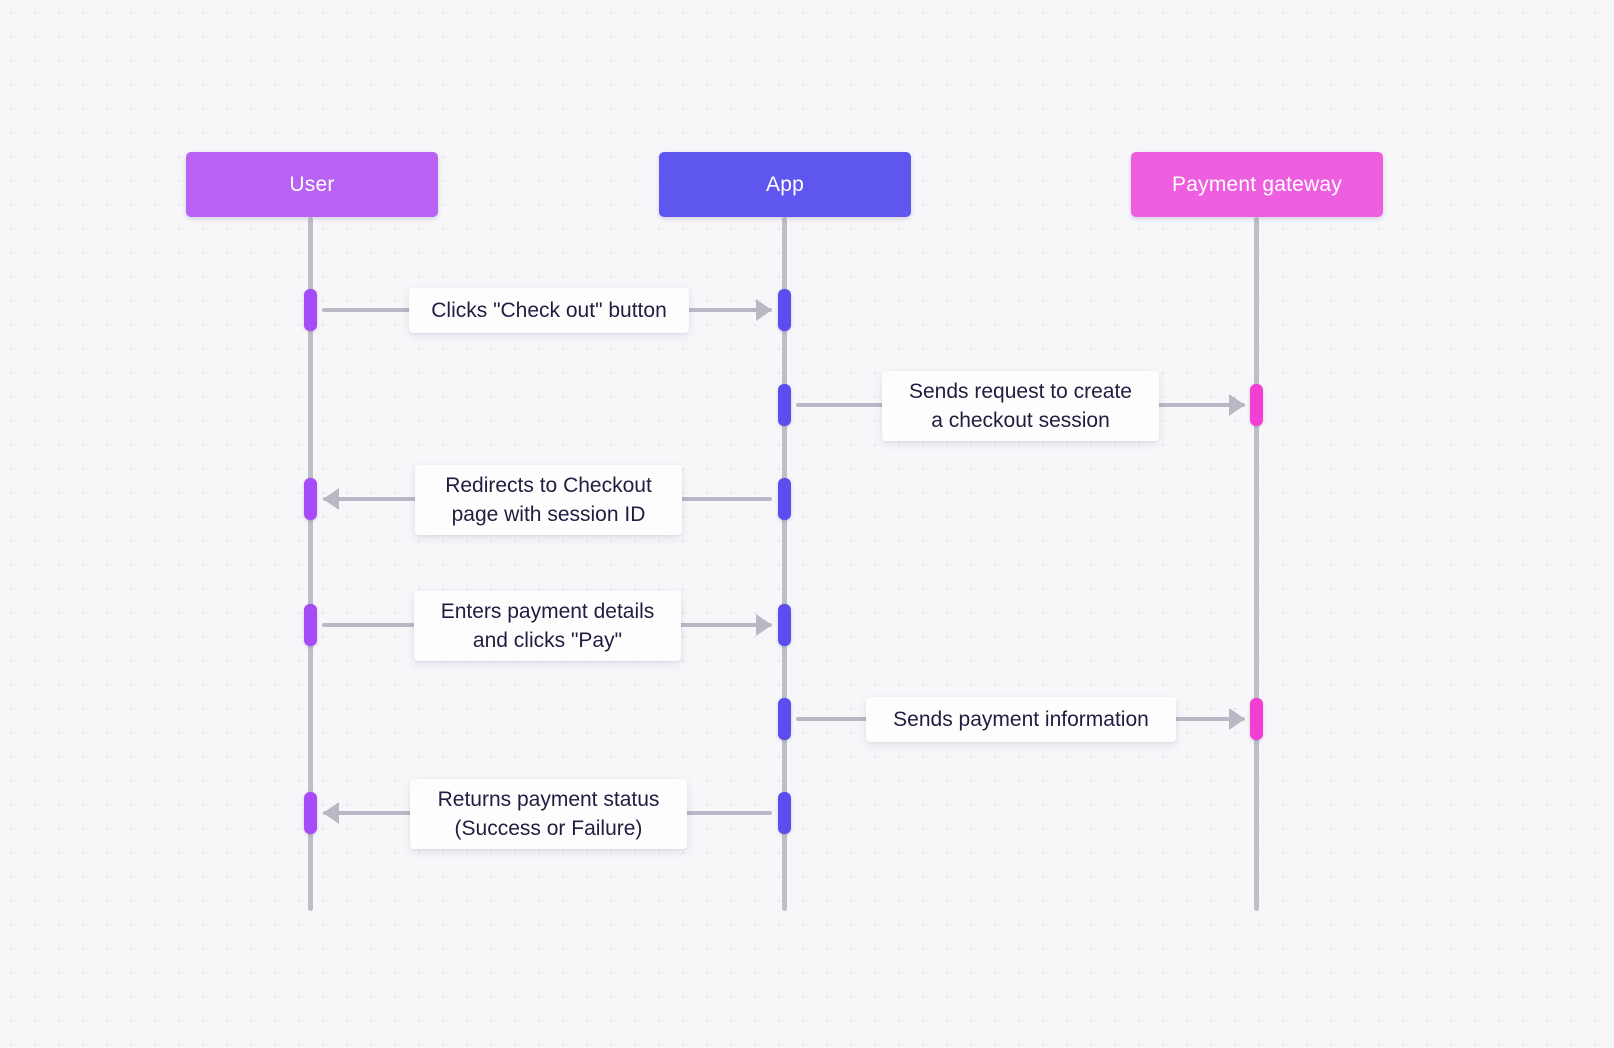  What do you see at coordinates (1256, 564) in the screenshot?
I see `gateway-lifeline` at bounding box center [1256, 564].